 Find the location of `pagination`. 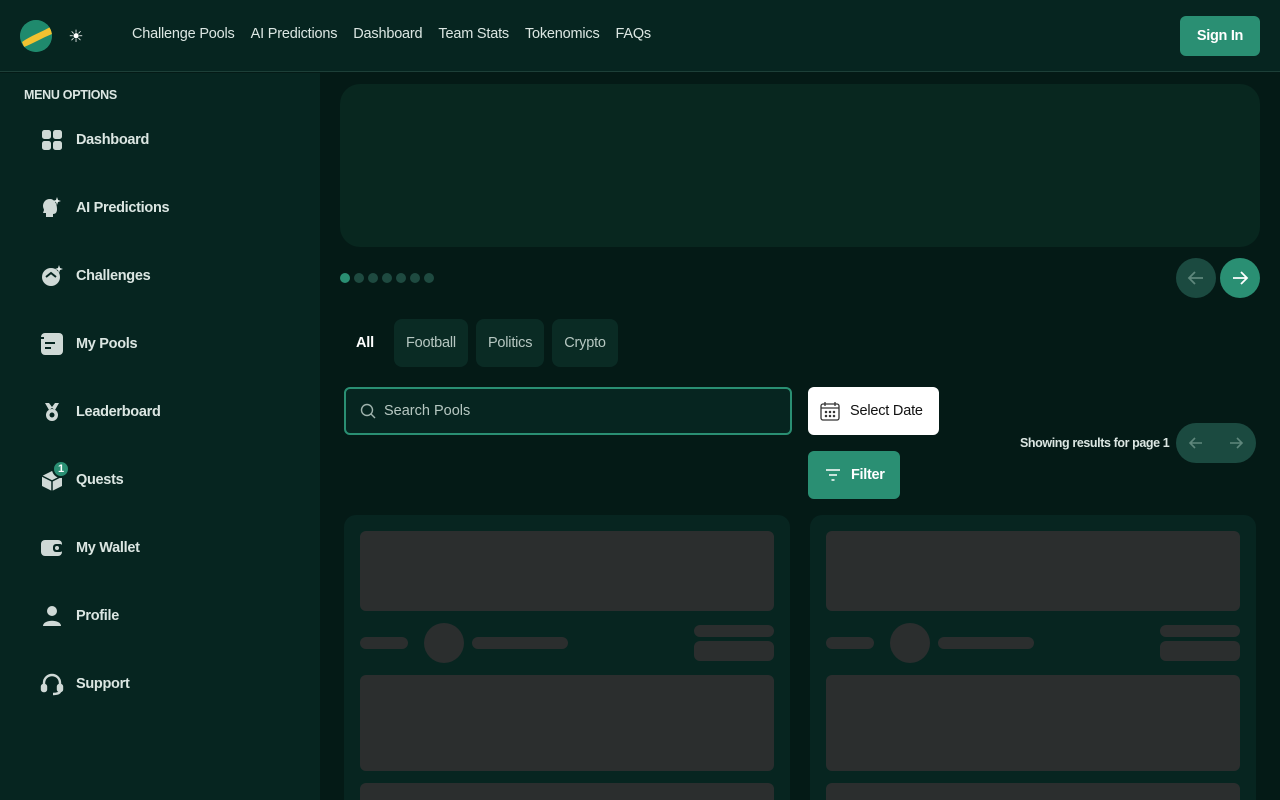

pagination is located at coordinates (1216, 443).